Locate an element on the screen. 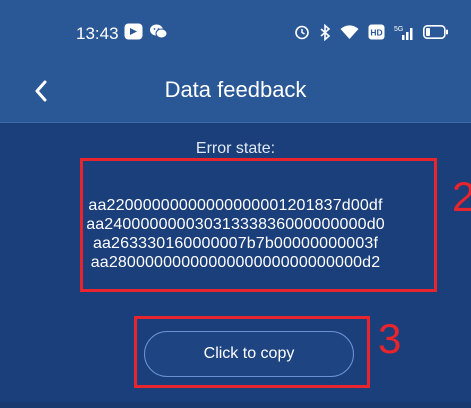 The height and width of the screenshot is (408, 471). app-notification-icon is located at coordinates (133, 31).